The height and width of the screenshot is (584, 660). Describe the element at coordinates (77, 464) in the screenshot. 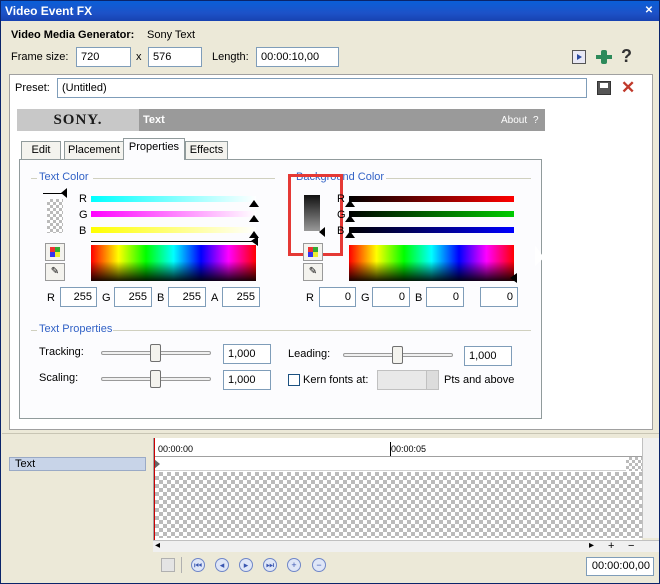

I see `track-label-text: Text` at that location.